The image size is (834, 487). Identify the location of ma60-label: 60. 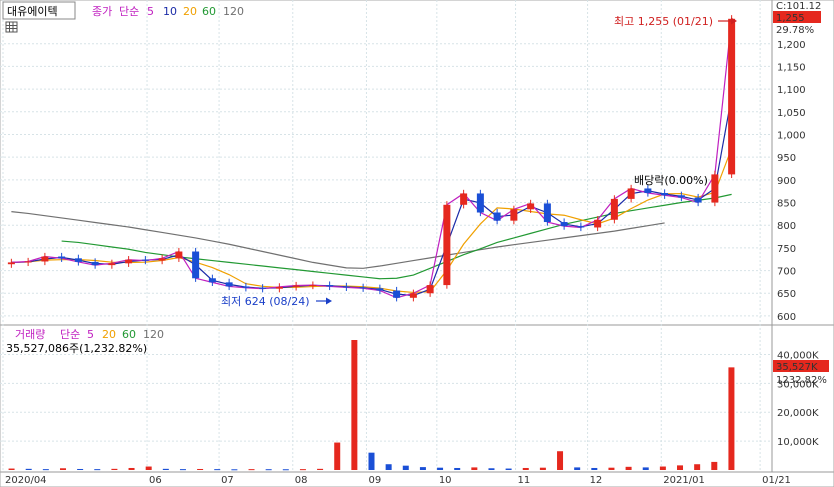
(209, 11).